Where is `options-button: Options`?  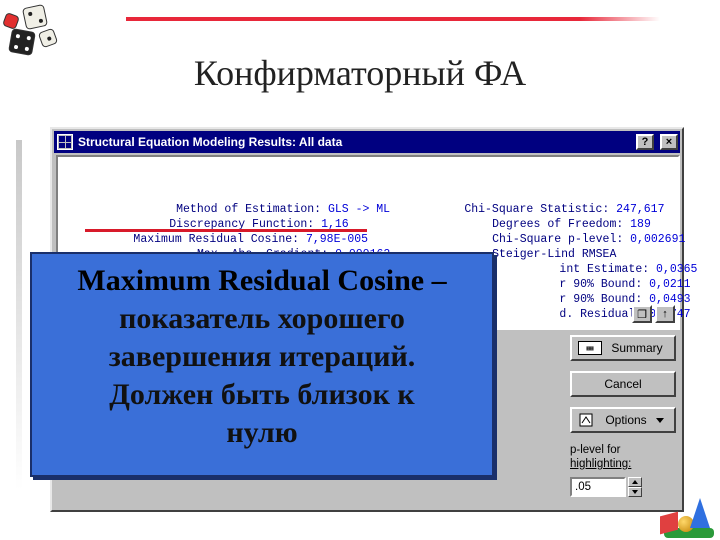
options-button: Options is located at coordinates (623, 420).